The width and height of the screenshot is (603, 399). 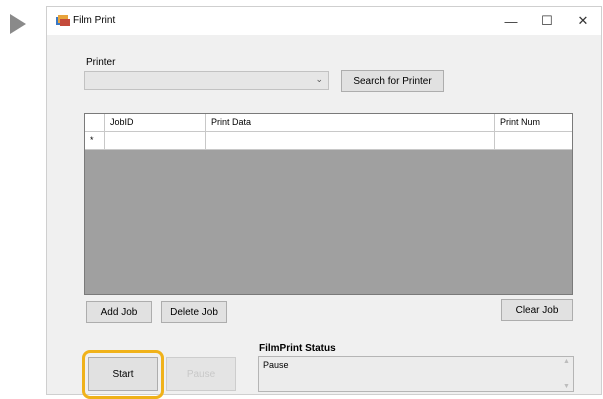 I want to click on maximize-button: ☐, so click(x=547, y=21).